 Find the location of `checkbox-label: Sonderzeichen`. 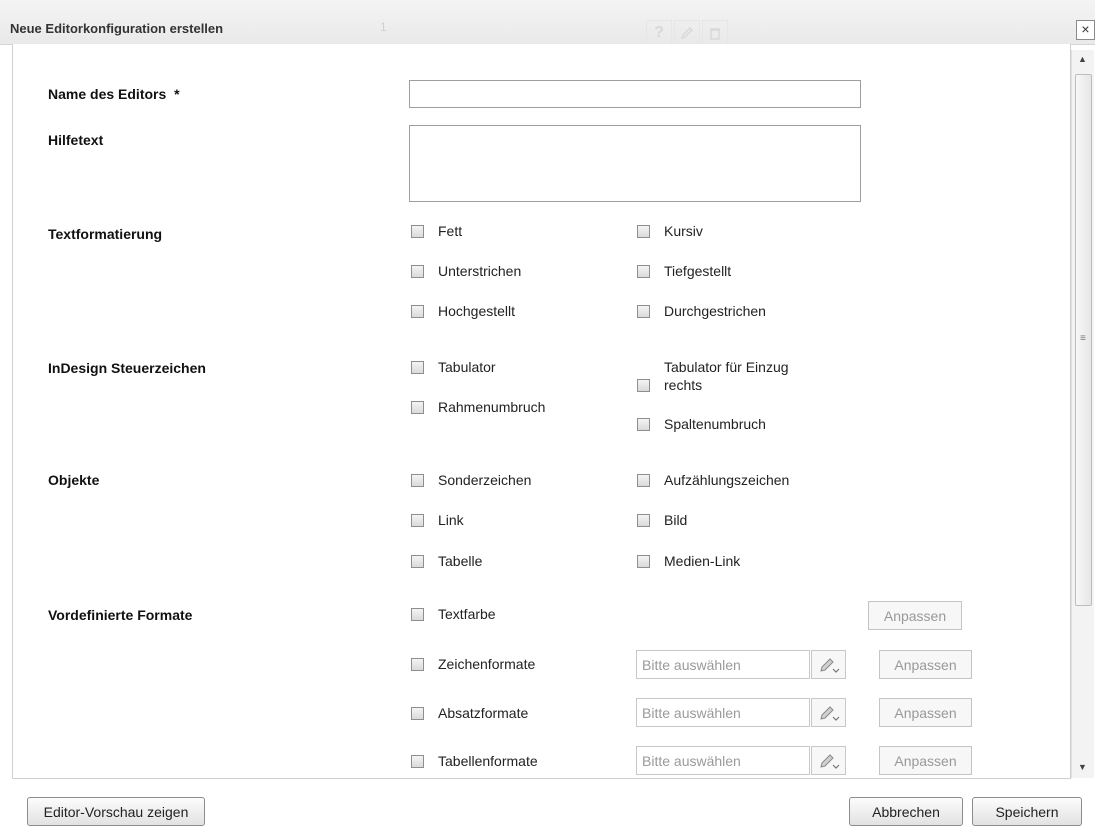

checkbox-label: Sonderzeichen is located at coordinates (485, 480).